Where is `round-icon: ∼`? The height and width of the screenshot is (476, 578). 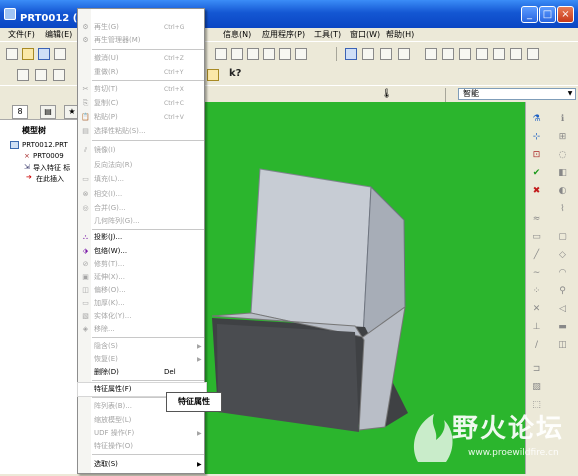 round-icon: ∼ is located at coordinates (536, 273).